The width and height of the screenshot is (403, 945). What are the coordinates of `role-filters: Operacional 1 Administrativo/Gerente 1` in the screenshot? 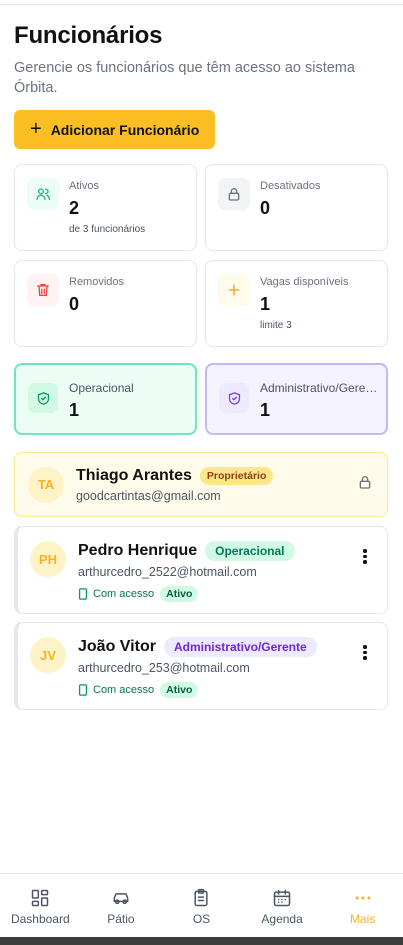 It's located at (201, 399).